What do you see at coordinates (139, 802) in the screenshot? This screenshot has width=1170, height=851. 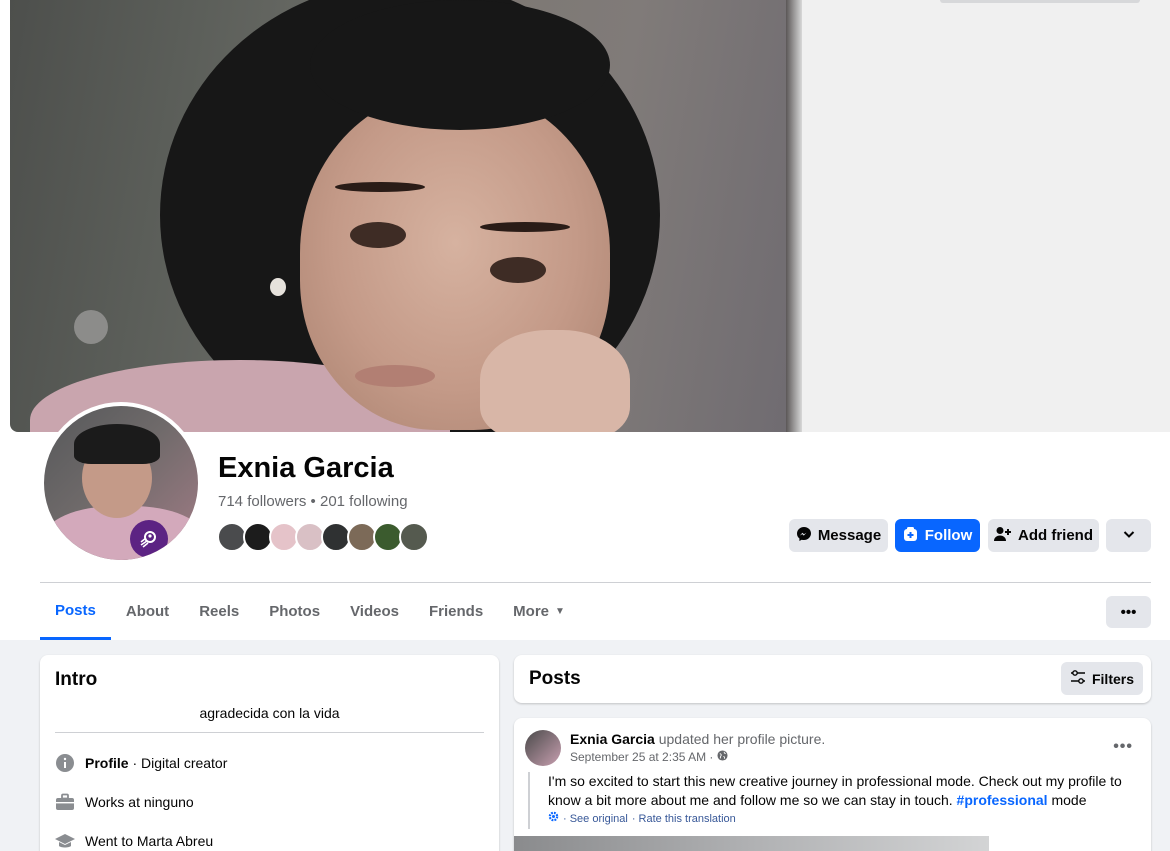 I see `intro-work-text: Works at ninguno` at bounding box center [139, 802].